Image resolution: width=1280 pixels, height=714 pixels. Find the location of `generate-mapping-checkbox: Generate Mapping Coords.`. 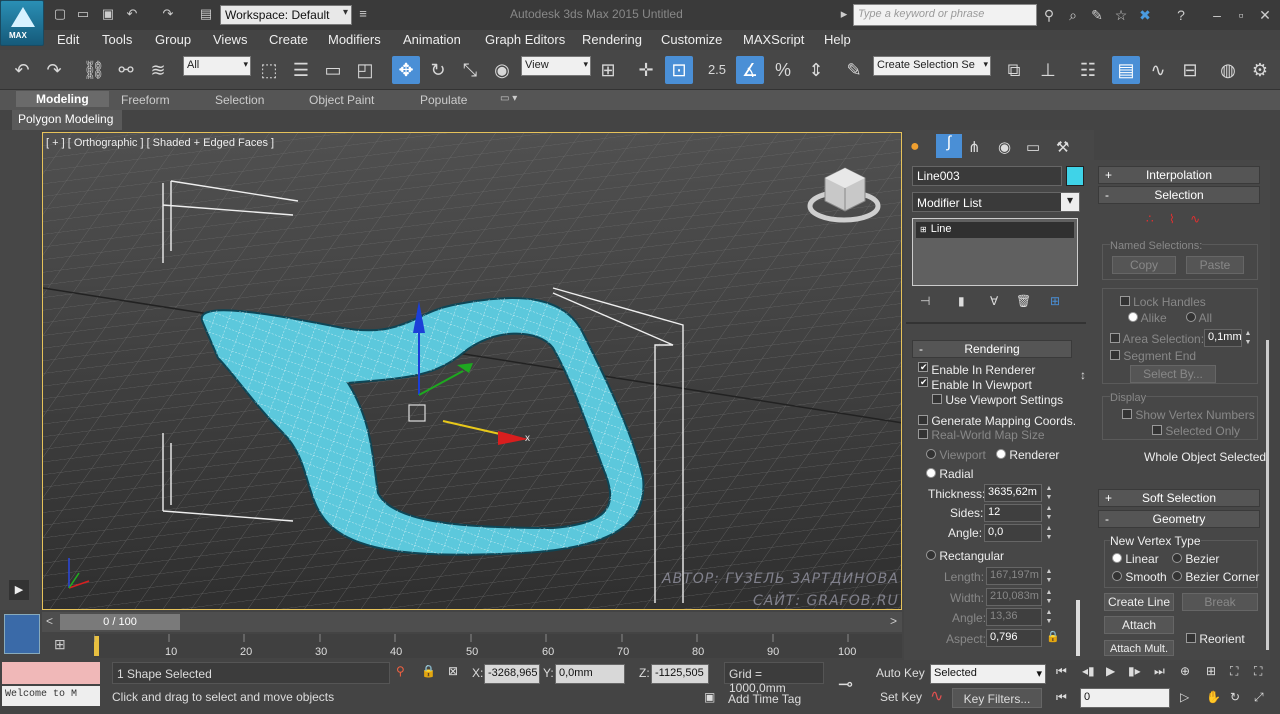

generate-mapping-checkbox: Generate Mapping Coords. is located at coordinates (997, 421).